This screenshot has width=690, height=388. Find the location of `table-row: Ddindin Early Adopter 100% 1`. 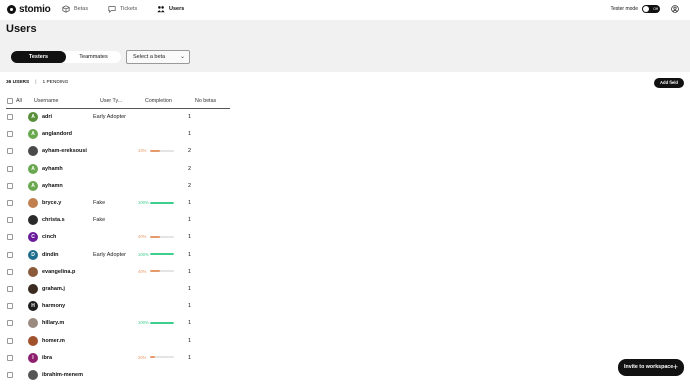

table-row: Ddindin Early Adopter 100% 1 is located at coordinates (345, 255).